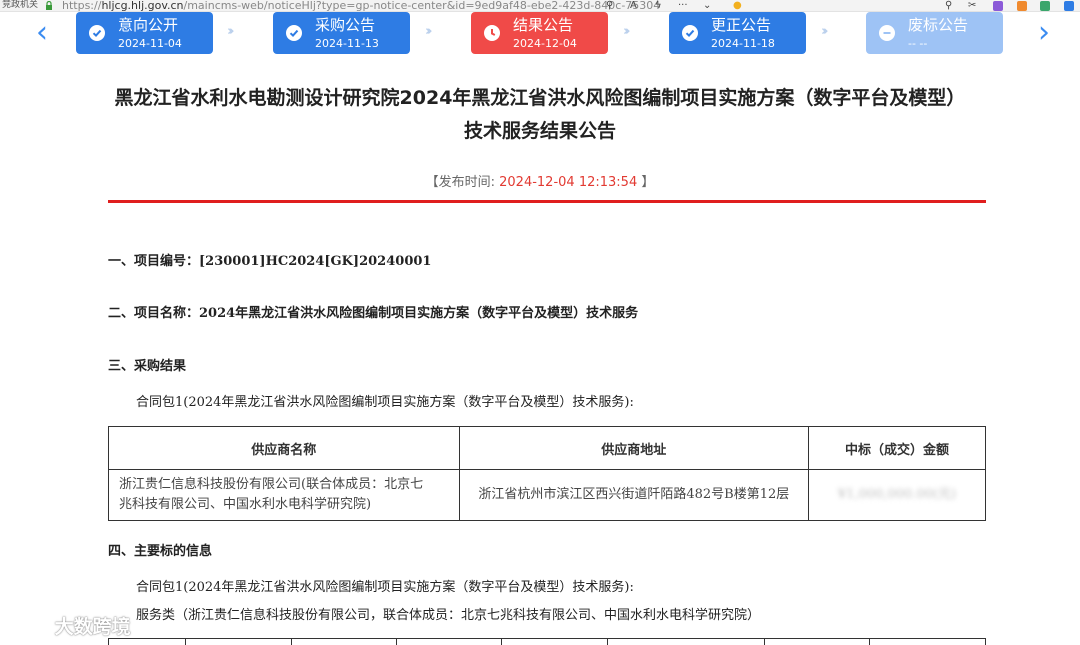  I want to click on notice-title-line2: 技术服务结果公告, so click(539, 131).